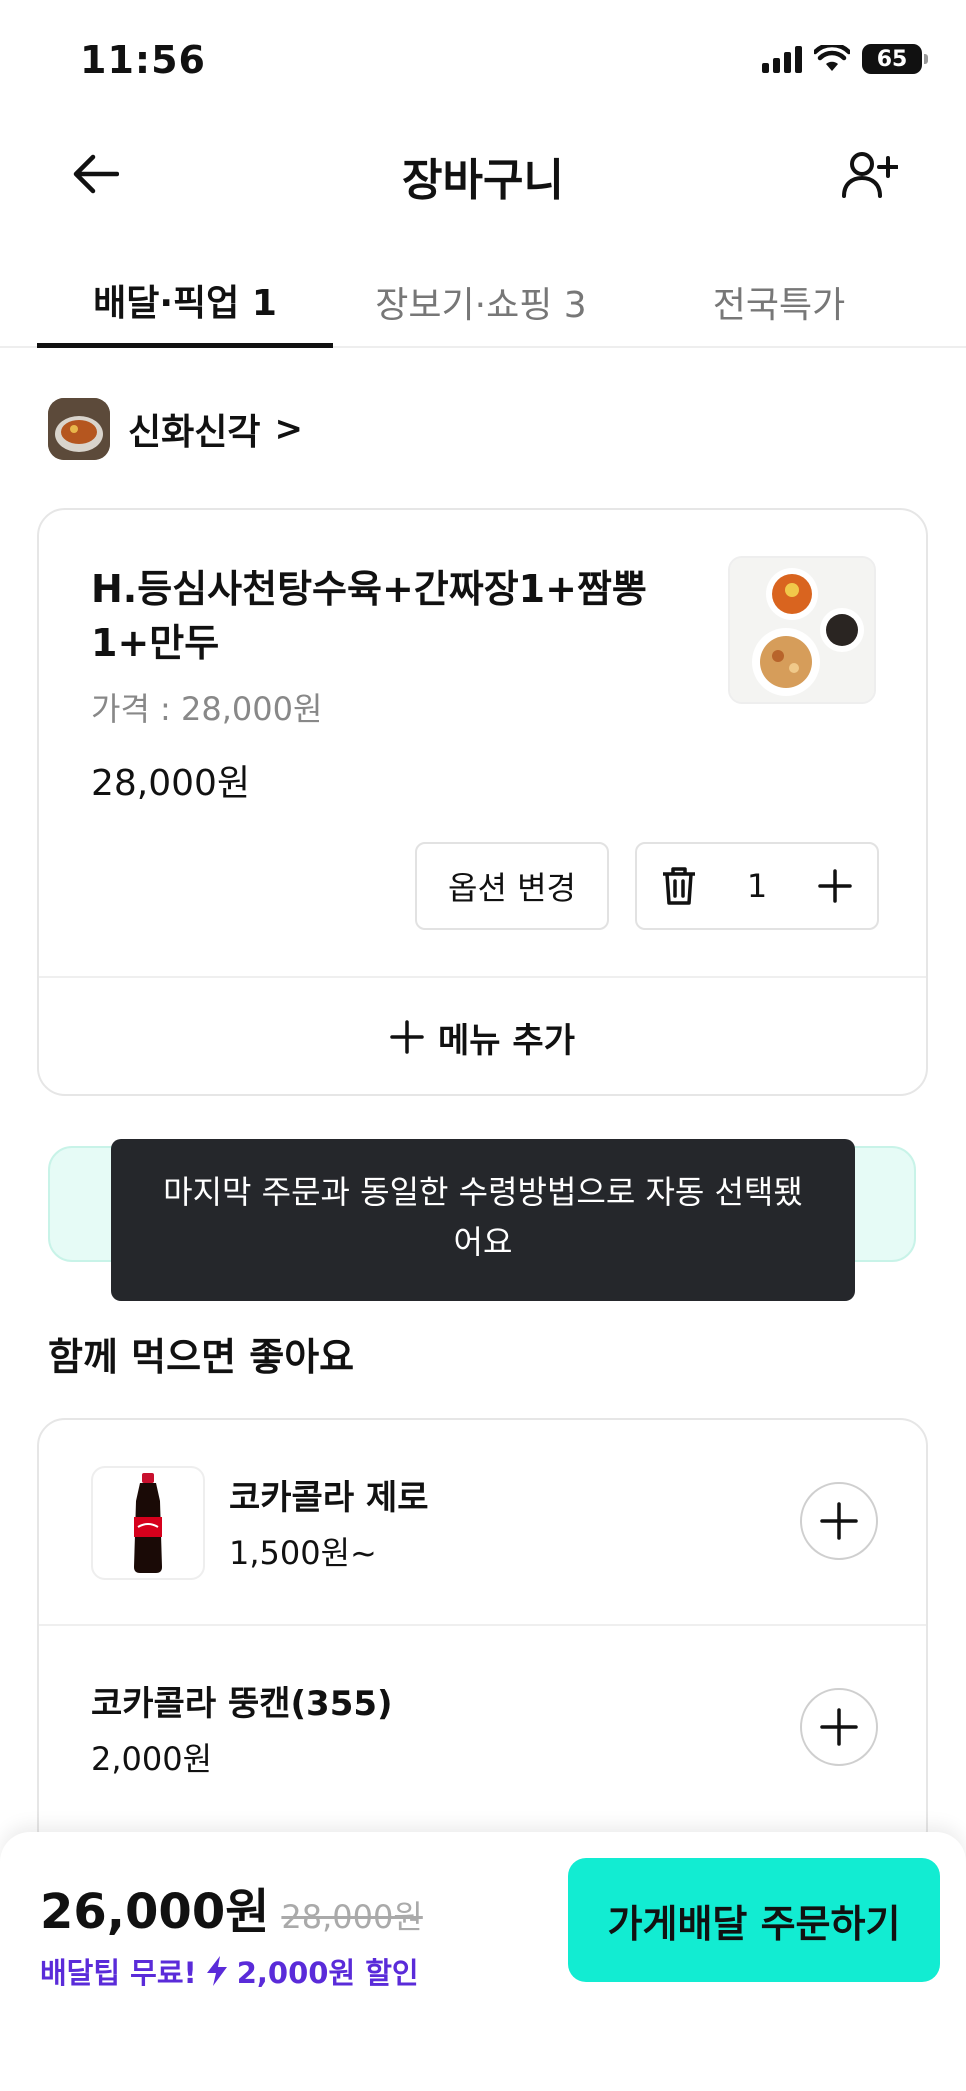 This screenshot has height=2091, width=966. What do you see at coordinates (506, 1040) in the screenshot?
I see `add-menu-label: 메뉴 추가` at bounding box center [506, 1040].